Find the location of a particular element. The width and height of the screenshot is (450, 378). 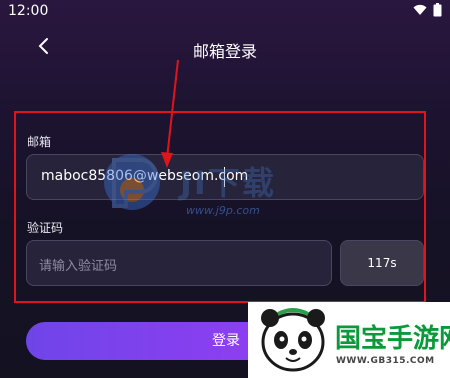

site-brand-url: WWW.GB315.COM is located at coordinates (385, 361).